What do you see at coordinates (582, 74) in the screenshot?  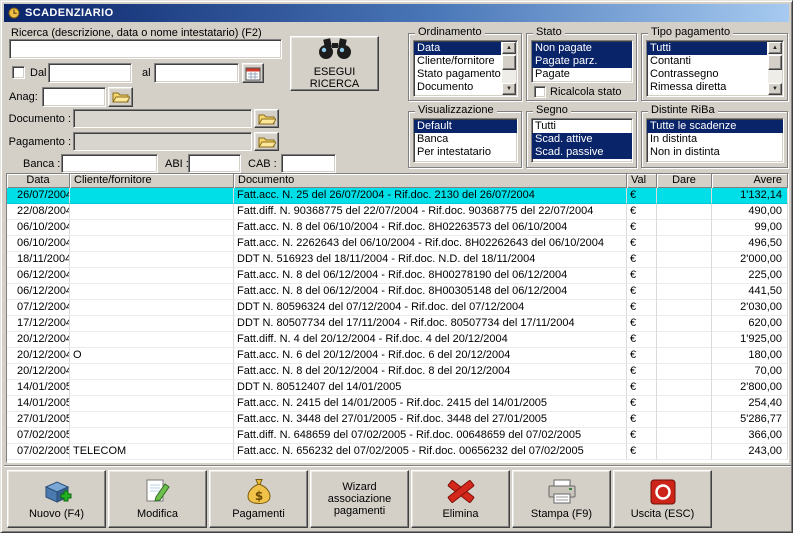 I see `stato-option: Pagate` at bounding box center [582, 74].